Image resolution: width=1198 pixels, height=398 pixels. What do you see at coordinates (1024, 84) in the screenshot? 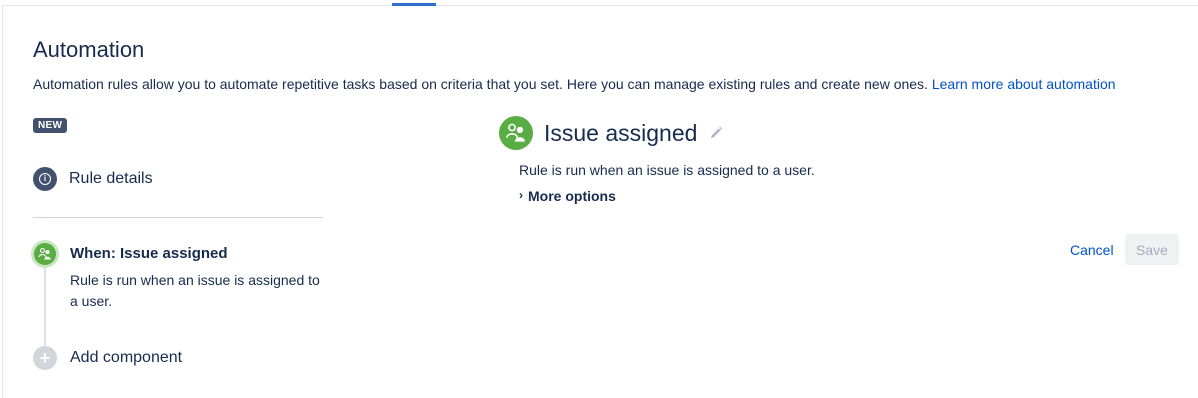
I see `learn-more-link: Learn more about automation` at bounding box center [1024, 84].